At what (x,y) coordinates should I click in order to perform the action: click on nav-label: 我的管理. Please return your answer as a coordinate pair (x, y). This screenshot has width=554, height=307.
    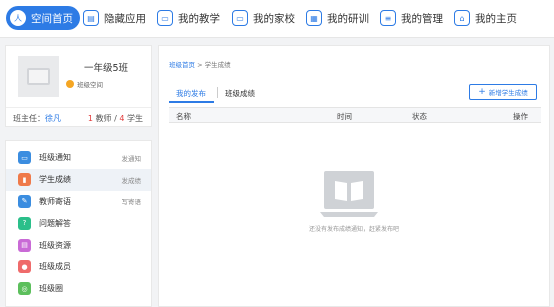
    Looking at the image, I should click on (422, 18).